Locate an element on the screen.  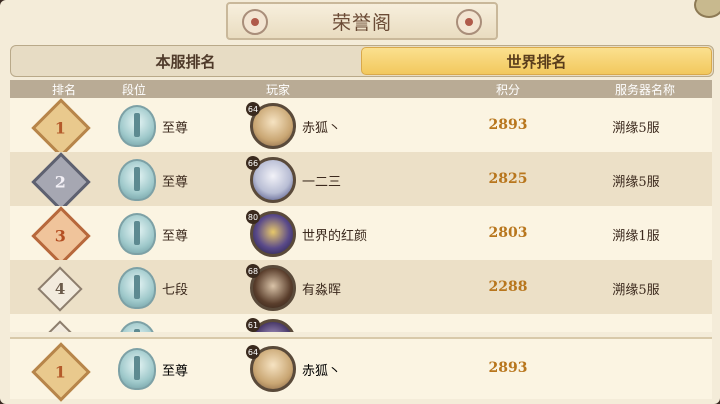
title-bar: 荣誉阁 is located at coordinates (362, 21).